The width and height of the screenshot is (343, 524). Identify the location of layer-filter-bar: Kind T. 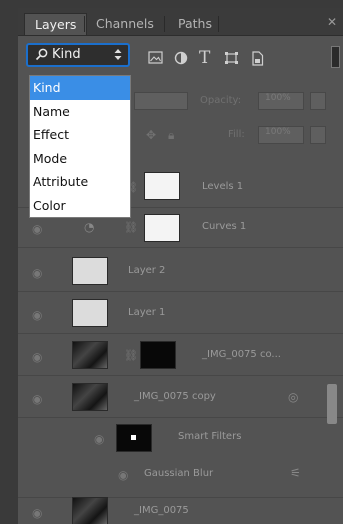
(180, 56).